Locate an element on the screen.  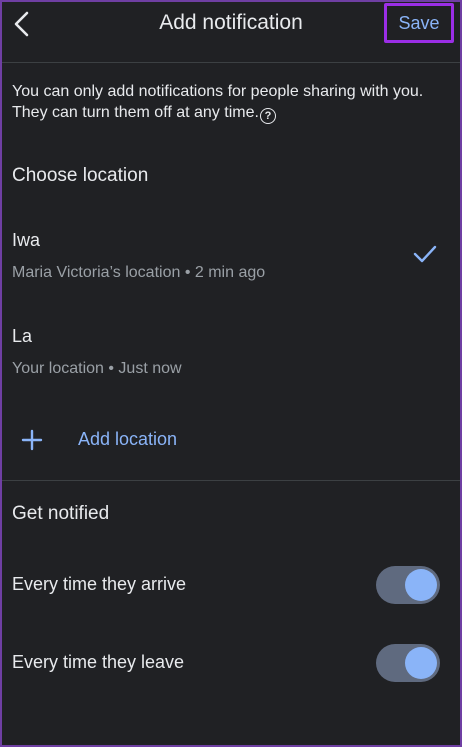
add-location-label: Add location is located at coordinates (128, 439).